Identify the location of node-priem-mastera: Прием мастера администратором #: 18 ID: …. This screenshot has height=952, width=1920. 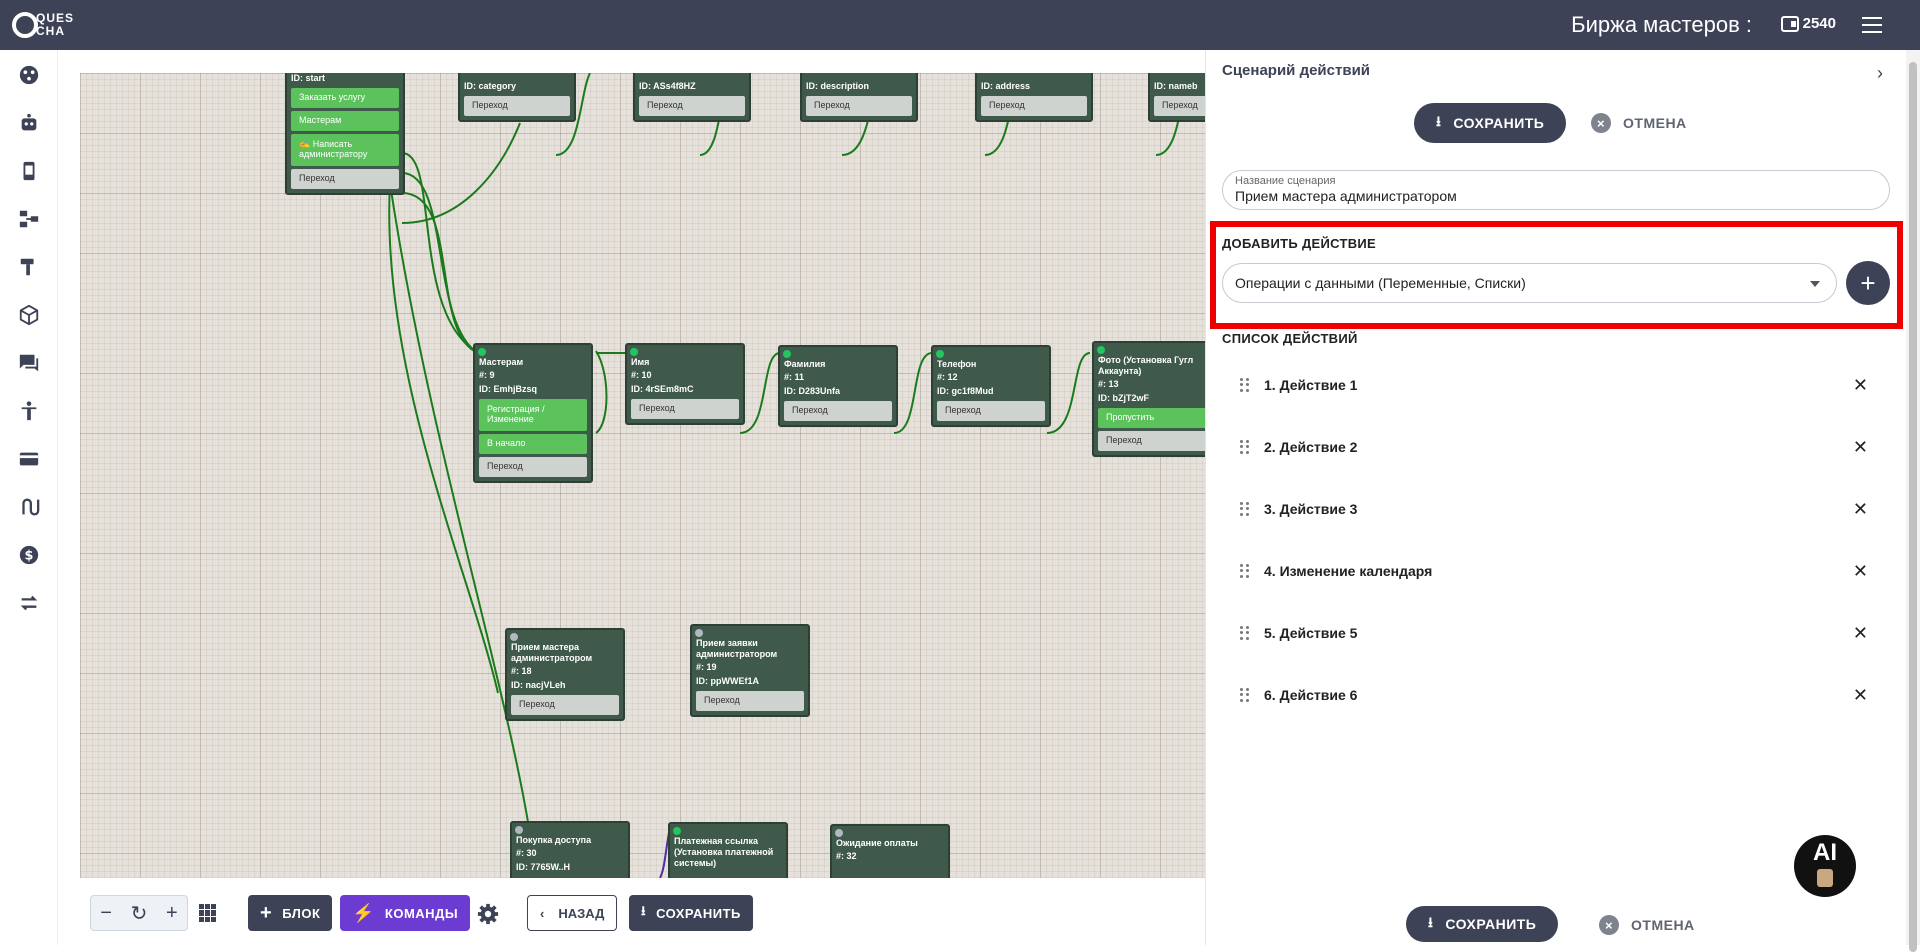
(565, 674).